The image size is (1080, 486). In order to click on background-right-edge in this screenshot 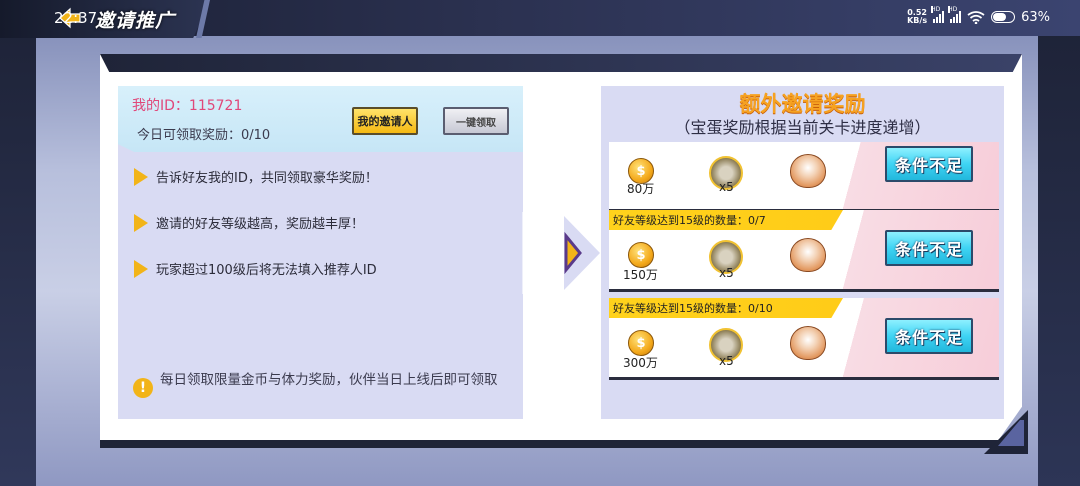, I will do `click(1059, 243)`.